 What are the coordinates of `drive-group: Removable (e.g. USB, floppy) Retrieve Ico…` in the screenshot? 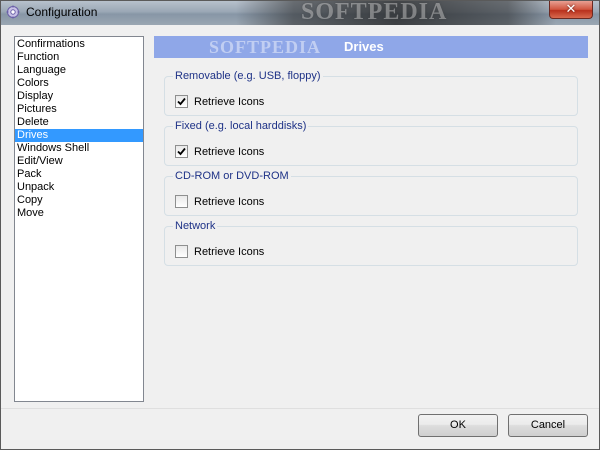 It's located at (371, 92).